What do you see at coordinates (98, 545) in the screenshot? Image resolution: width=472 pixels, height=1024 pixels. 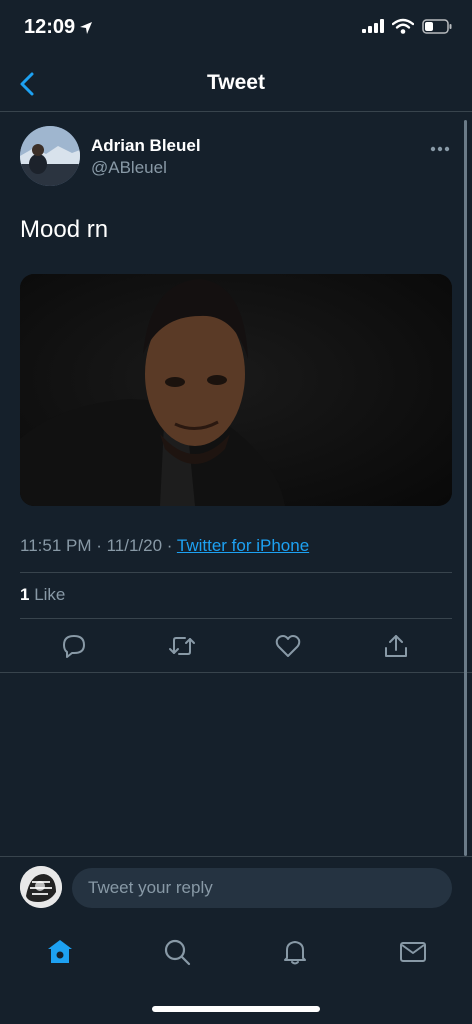 I see `timestamp-text: 11:51 PM · 11/1/20 ·` at bounding box center [98, 545].